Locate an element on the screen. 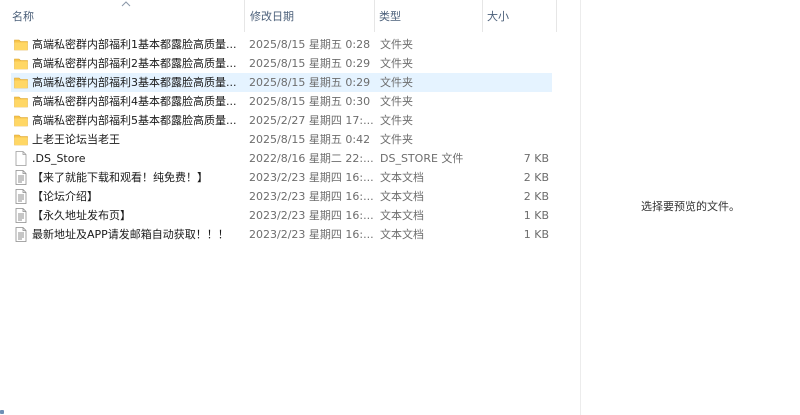 The height and width of the screenshot is (415, 800). sort-up-icon is located at coordinates (126, 4).